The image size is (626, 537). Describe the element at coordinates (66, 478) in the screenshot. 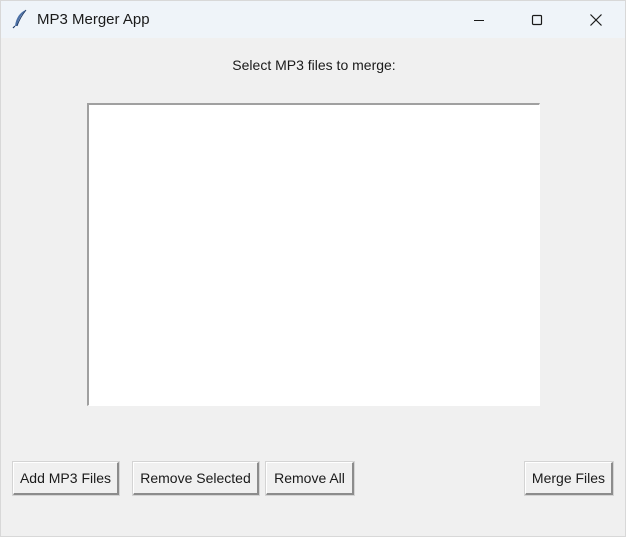

I see `add-mp3-files-button: Add MP3 Files` at that location.